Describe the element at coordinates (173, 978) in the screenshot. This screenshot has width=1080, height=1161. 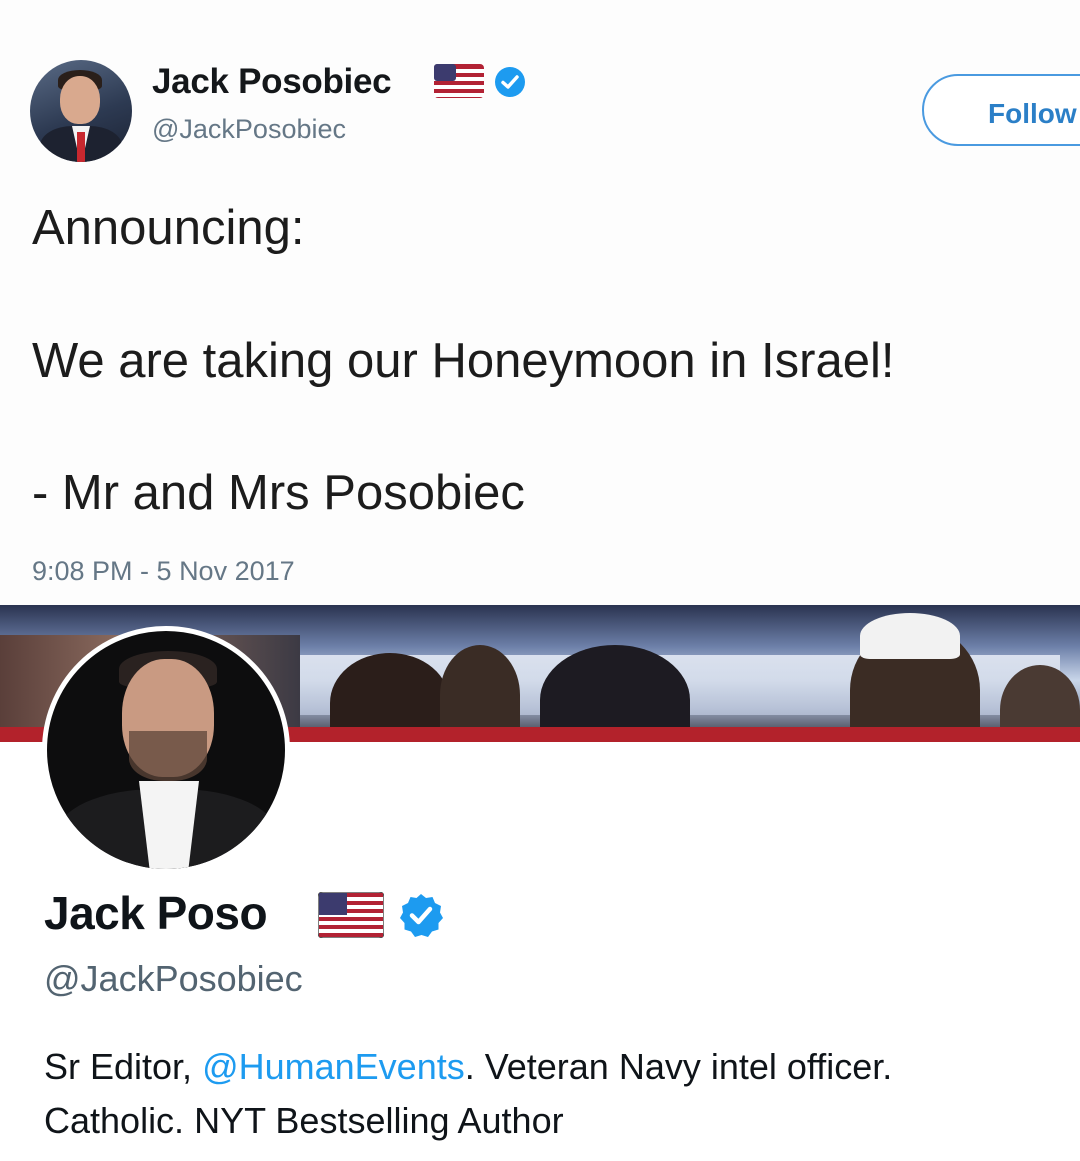
I see `profile-handle: @JackPosobiec` at that location.